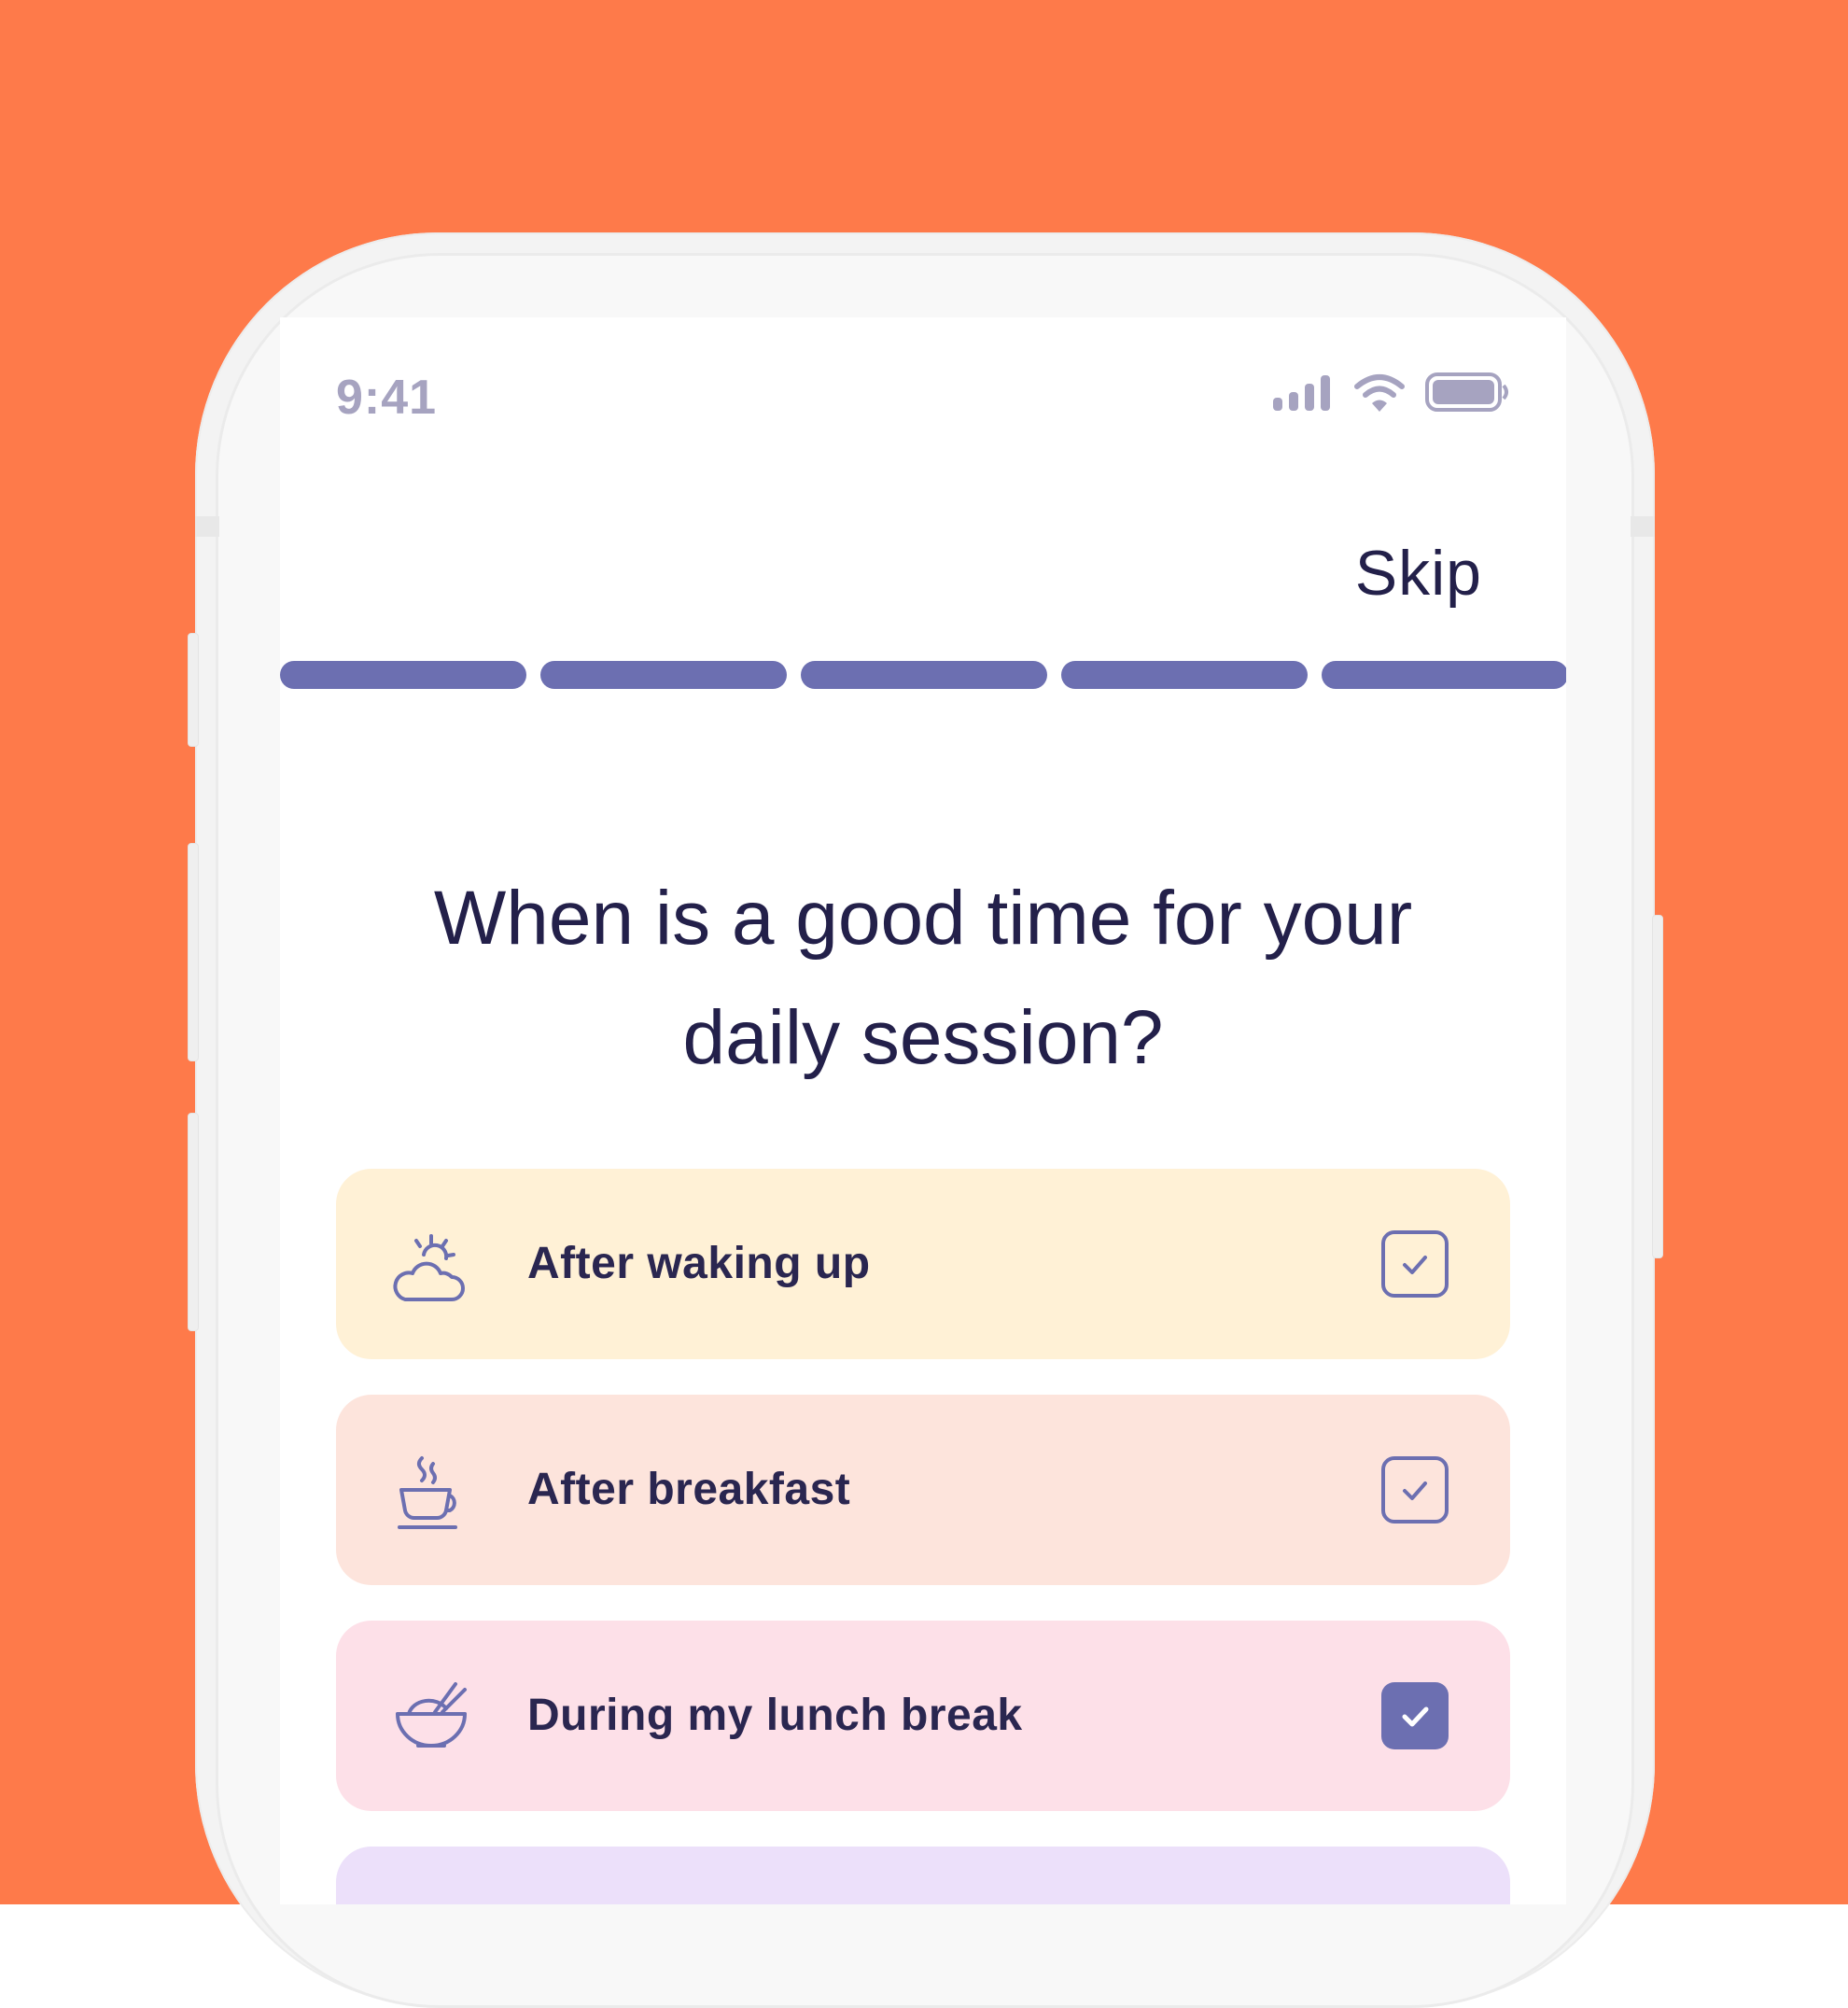 The width and height of the screenshot is (1848, 2008). I want to click on antenna-band-left, so click(207, 526).